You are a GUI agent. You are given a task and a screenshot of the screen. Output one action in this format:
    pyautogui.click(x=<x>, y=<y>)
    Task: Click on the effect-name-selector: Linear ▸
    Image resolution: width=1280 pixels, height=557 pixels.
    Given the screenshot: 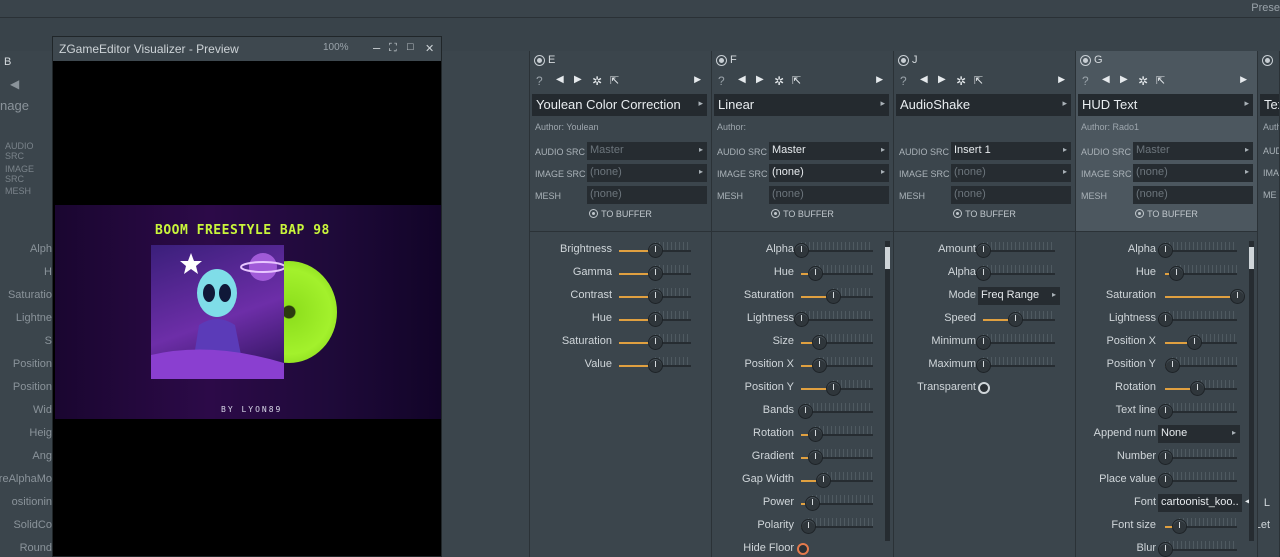 What is the action you would take?
    pyautogui.click(x=801, y=105)
    